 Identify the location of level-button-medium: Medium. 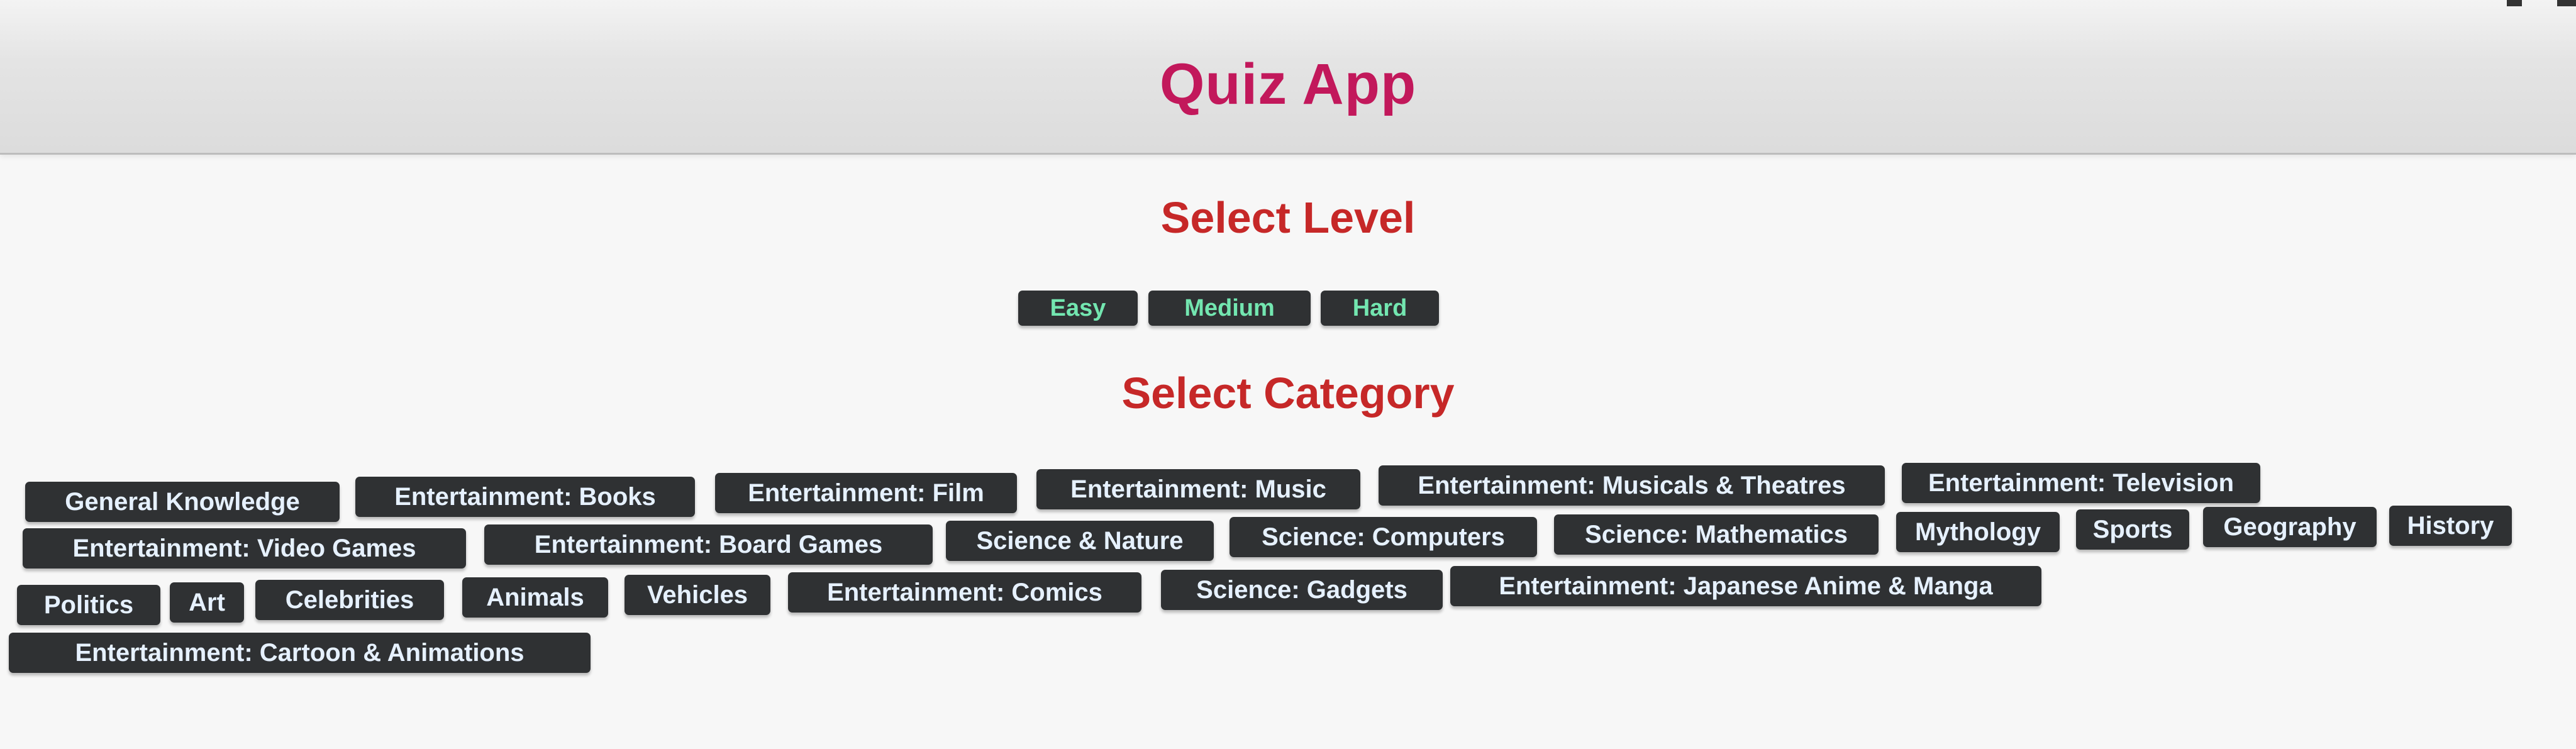
(1229, 308).